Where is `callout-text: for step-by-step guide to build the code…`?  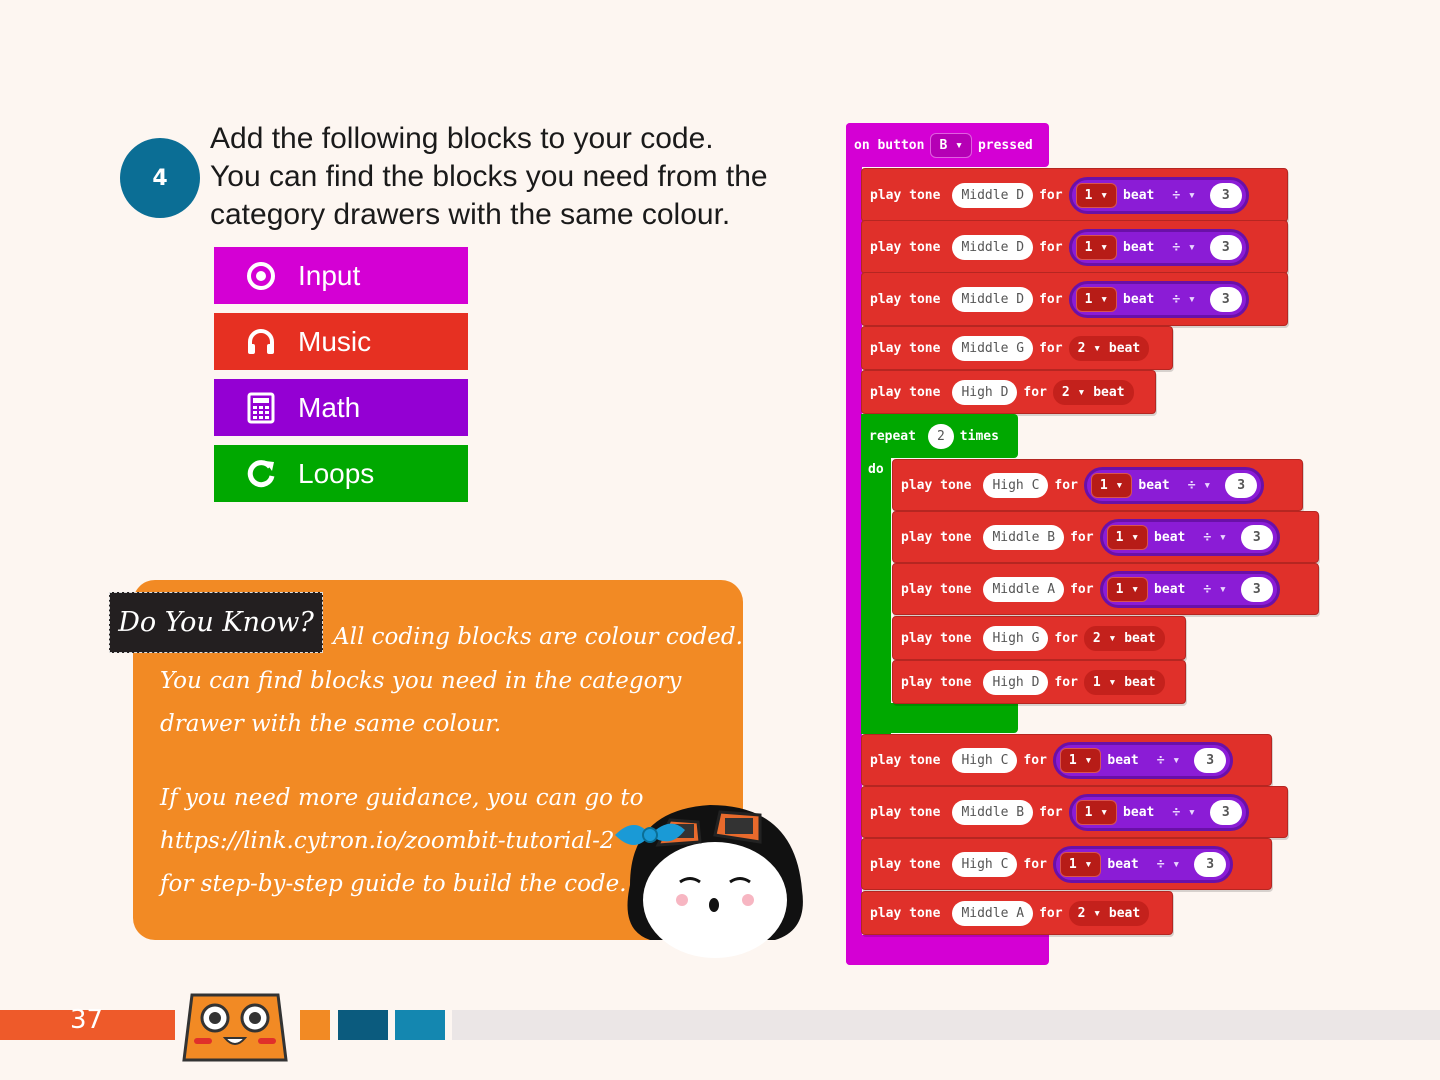 callout-text: for step-by-step guide to build the code… is located at coordinates (393, 884).